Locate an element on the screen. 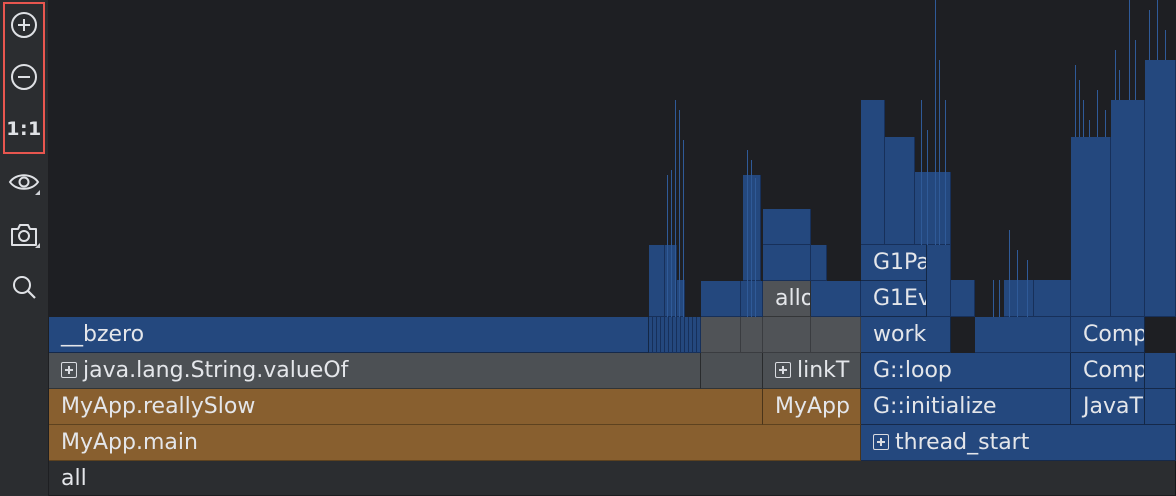  frame-work: work is located at coordinates (906, 335).